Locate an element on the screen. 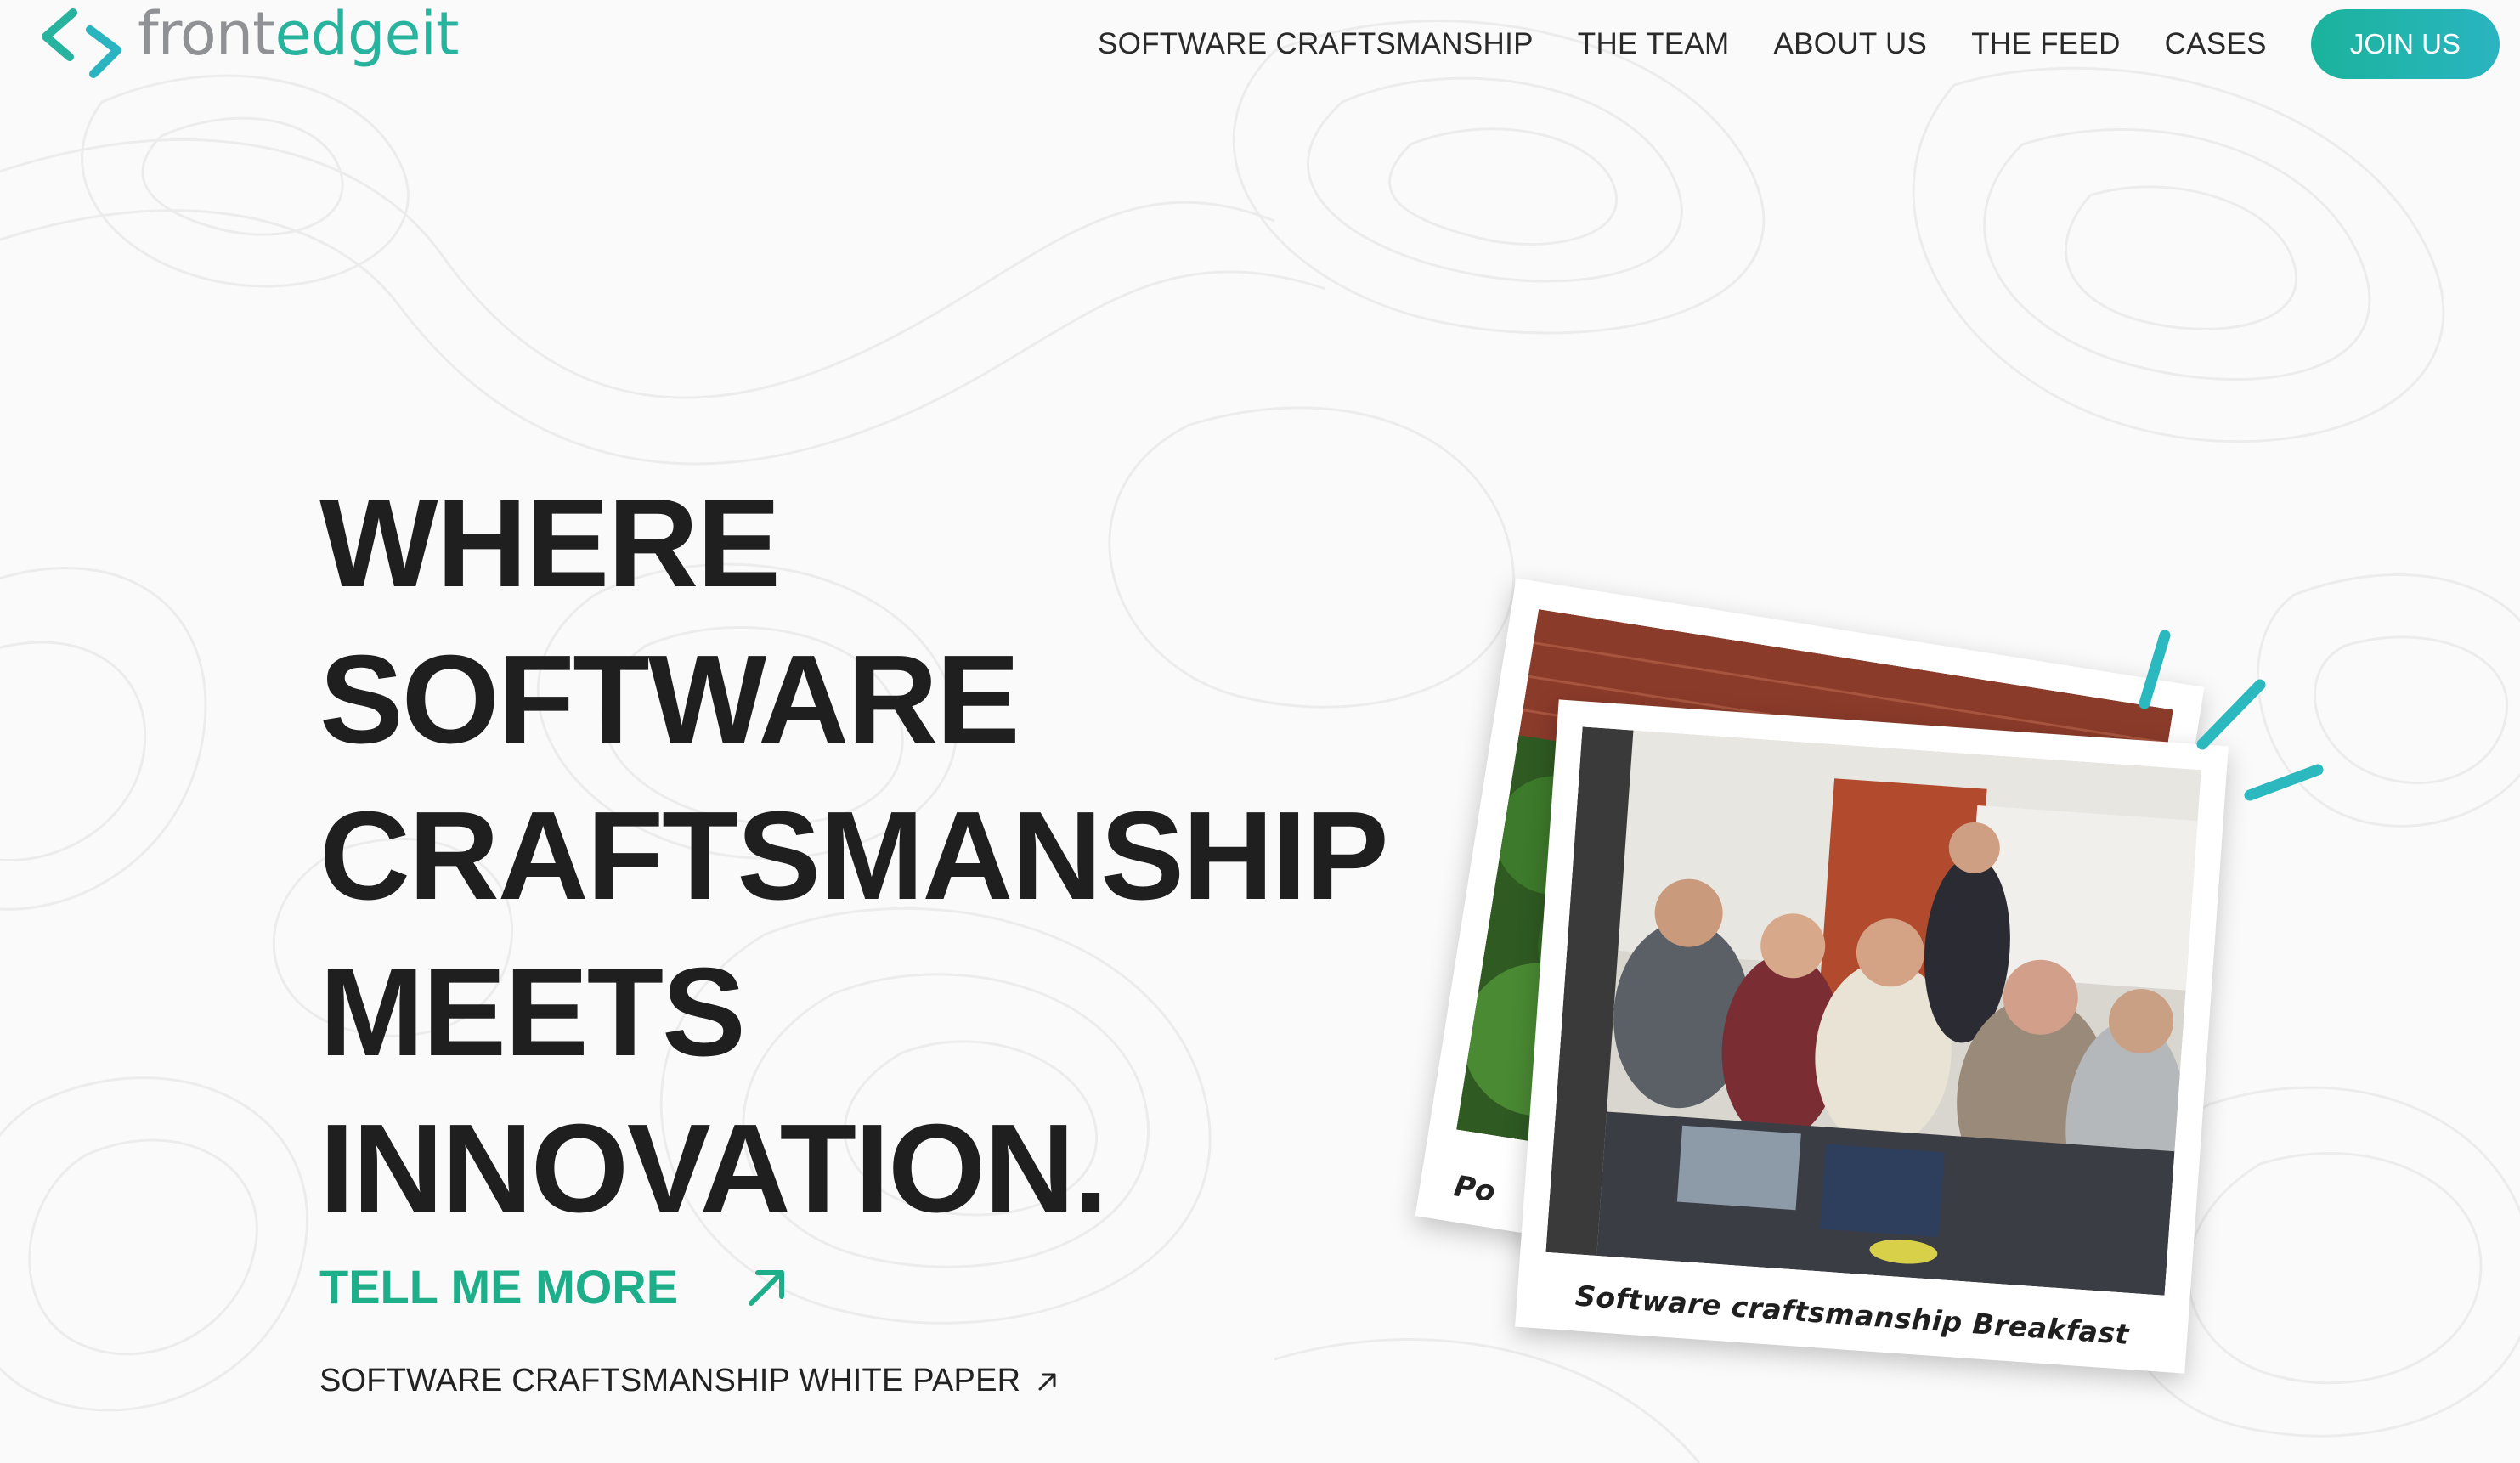  front-photo-image is located at coordinates (1873, 1011).